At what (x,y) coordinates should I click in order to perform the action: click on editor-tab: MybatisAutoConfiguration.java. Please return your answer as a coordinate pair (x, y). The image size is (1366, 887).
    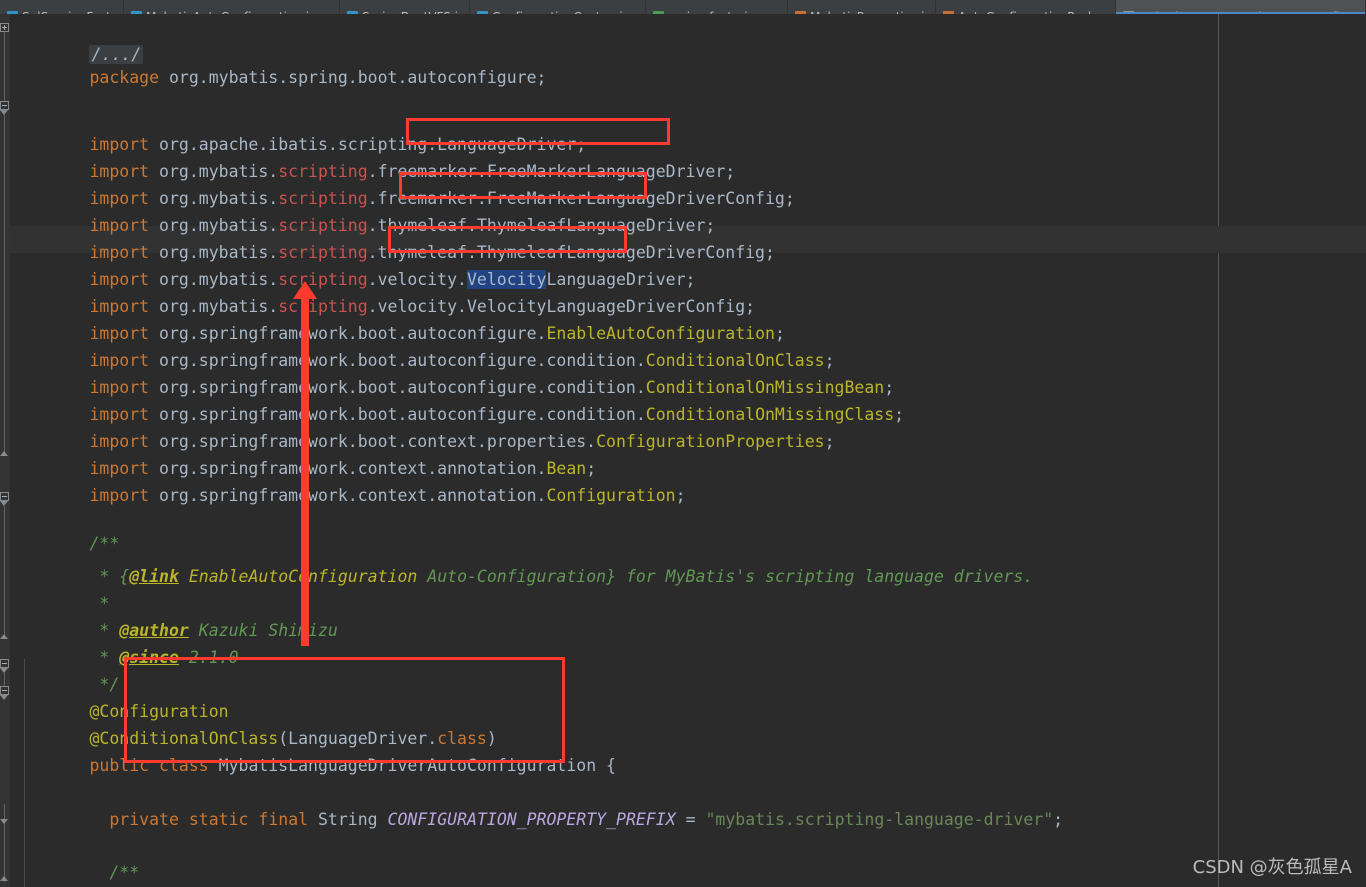
    Looking at the image, I should click on (232, 7).